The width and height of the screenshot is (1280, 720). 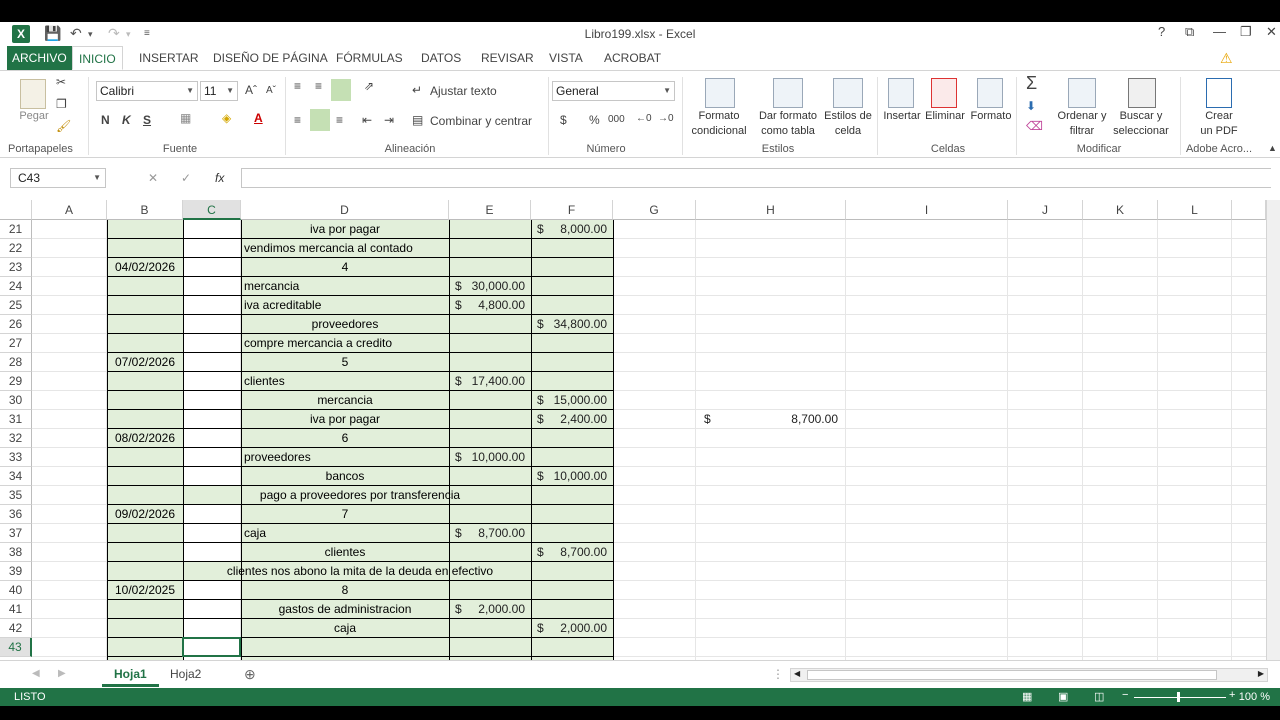 What do you see at coordinates (594, 120) in the screenshot?
I see `percent-format-button: %` at bounding box center [594, 120].